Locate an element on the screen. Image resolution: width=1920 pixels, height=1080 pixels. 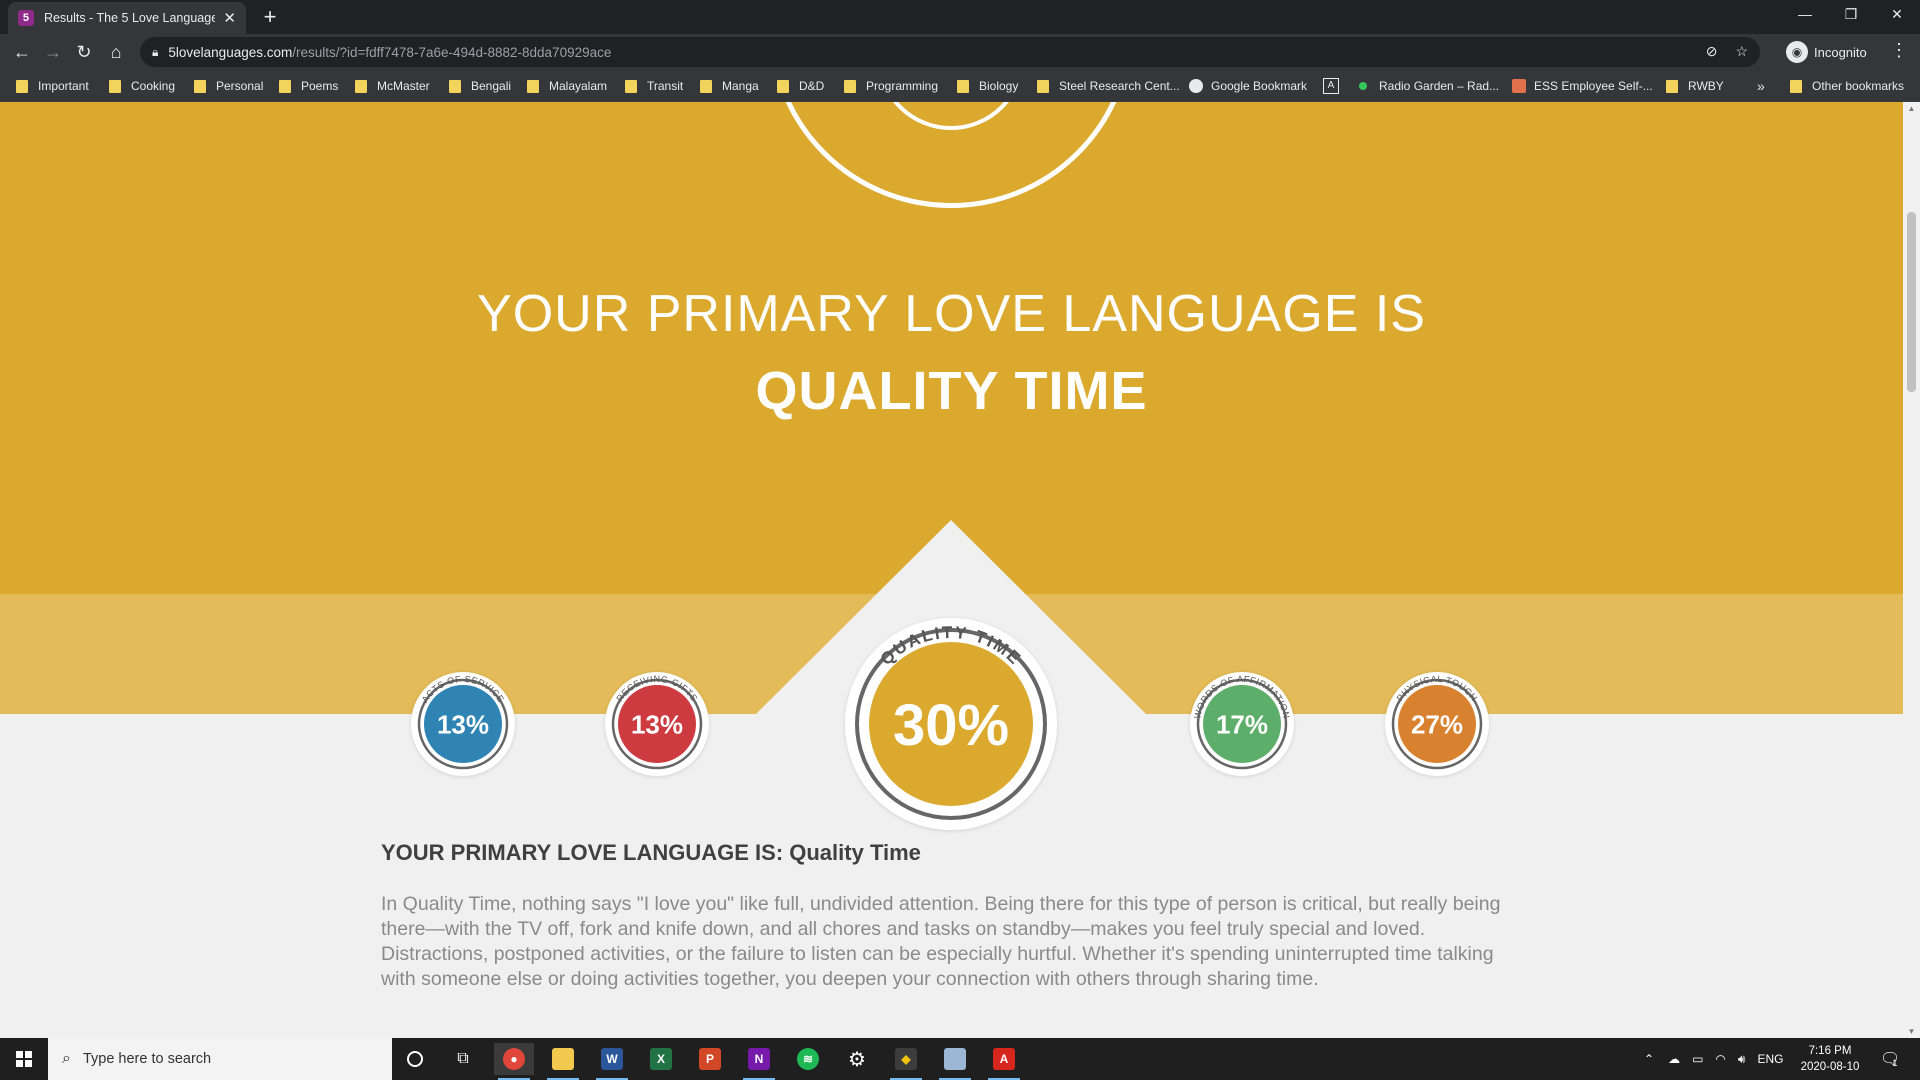
bookmark-folder: McMaster is located at coordinates (392, 86).